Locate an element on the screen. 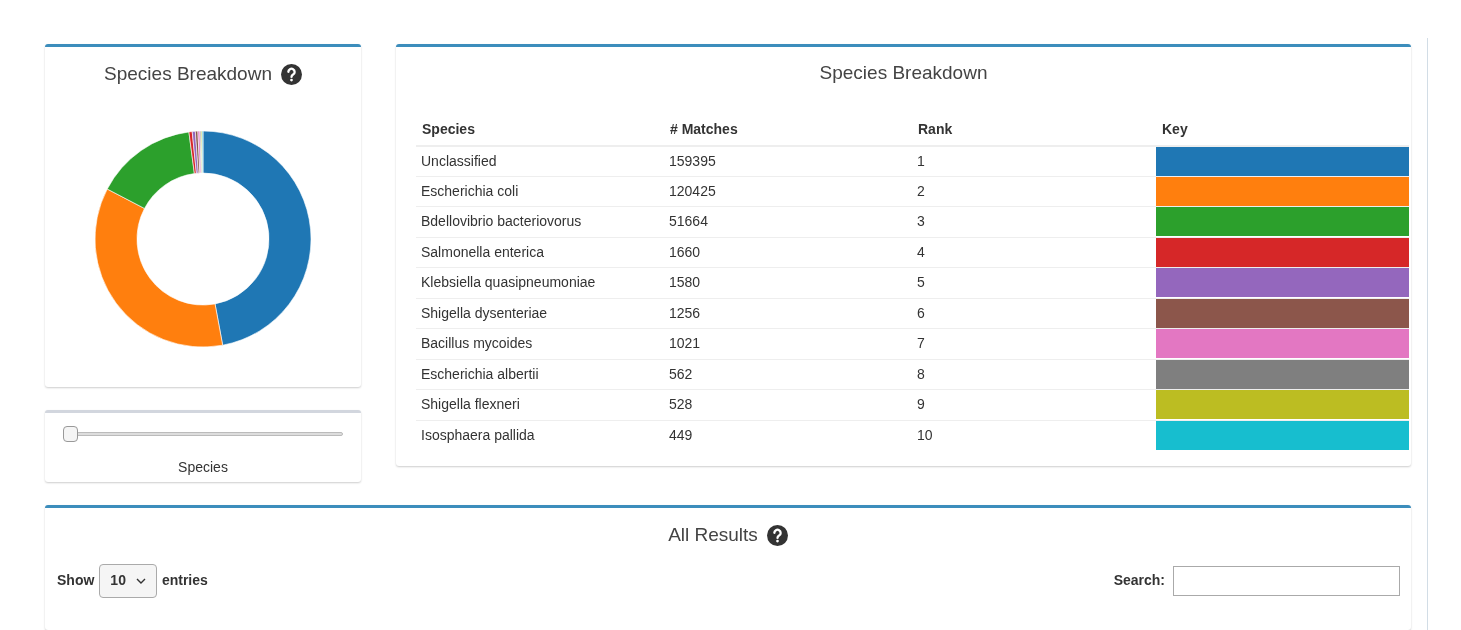  table-cell: 8 is located at coordinates (921, 373).